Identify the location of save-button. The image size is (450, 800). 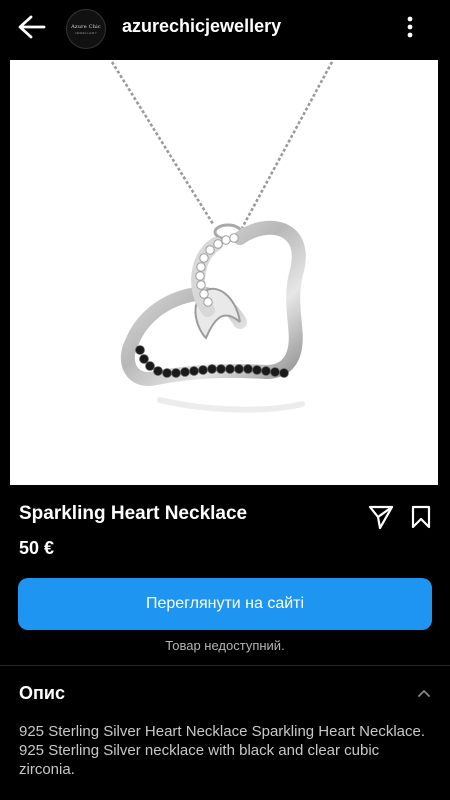
(421, 517).